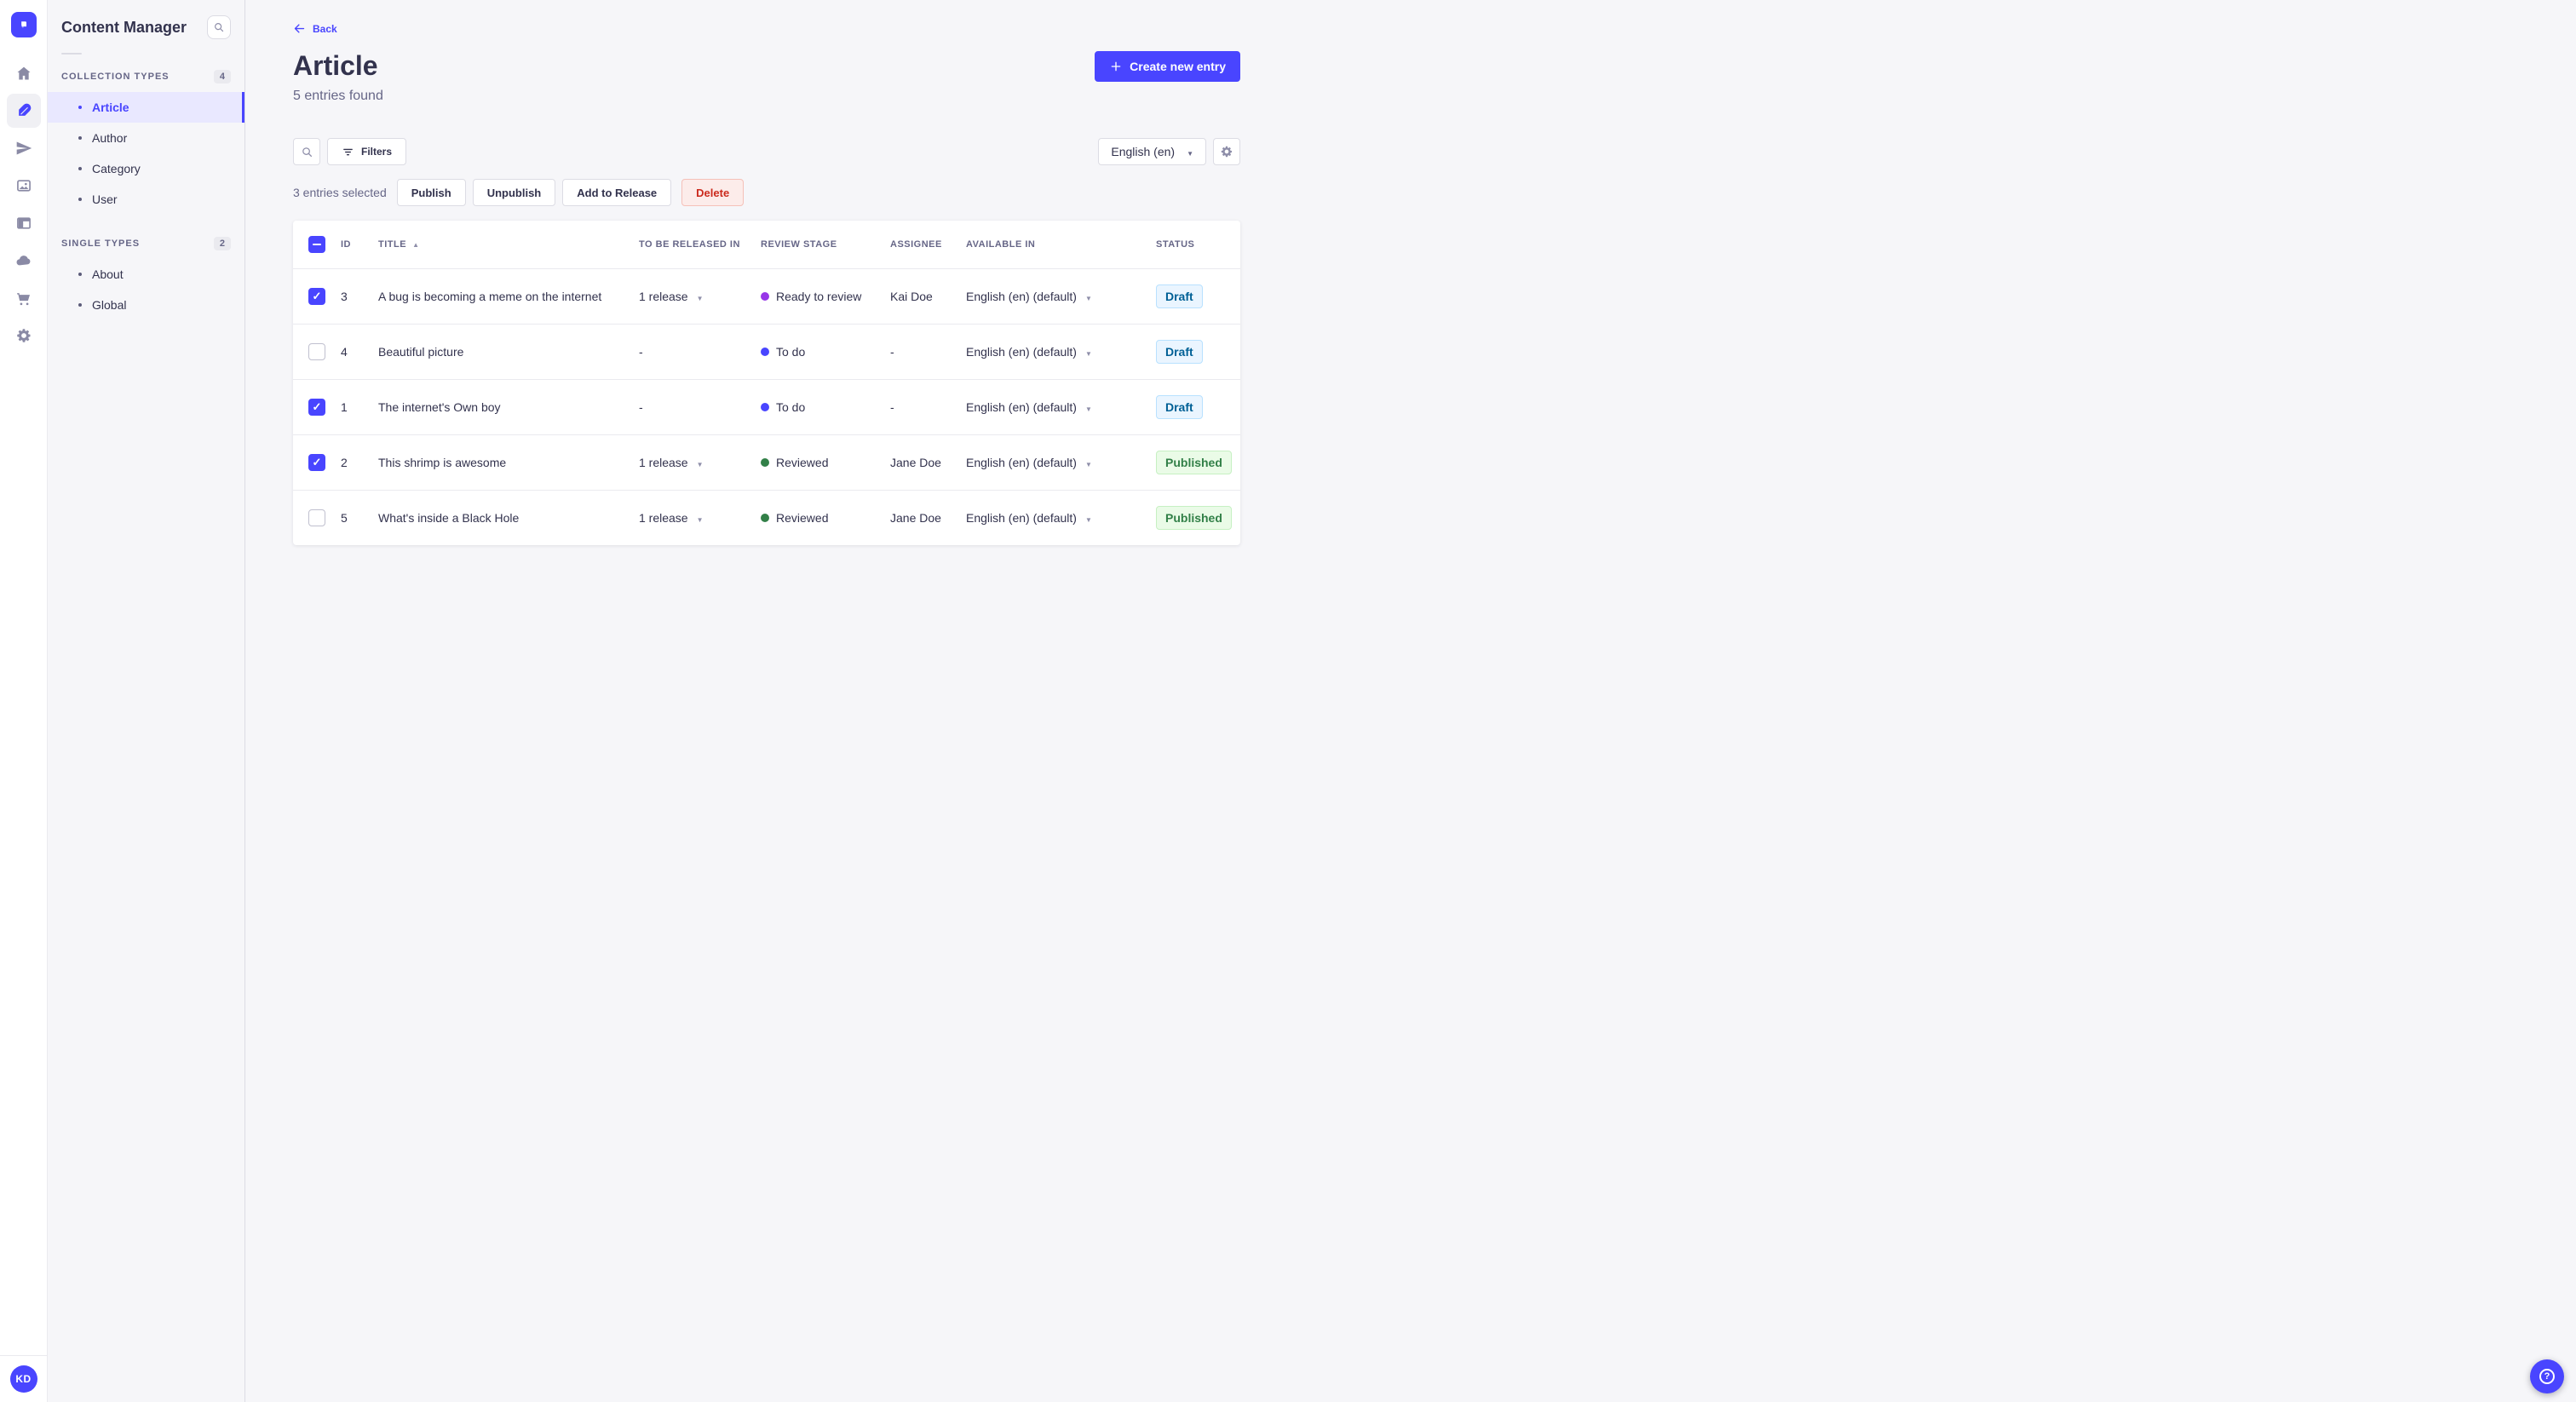 The height and width of the screenshot is (1402, 2576). What do you see at coordinates (345, 518) in the screenshot?
I see `cell-id: 5` at bounding box center [345, 518].